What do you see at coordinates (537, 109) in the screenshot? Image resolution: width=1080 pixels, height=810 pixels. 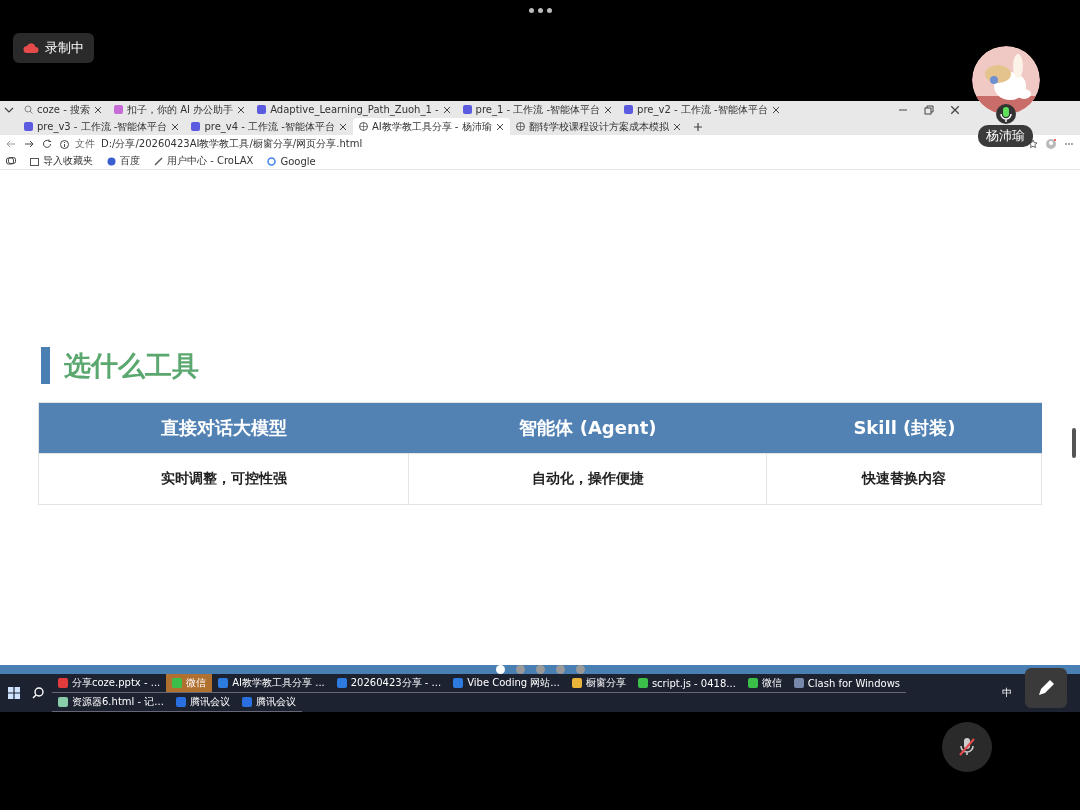 I see `browser-tab: pre_1 - 工作流 -智能体平台` at bounding box center [537, 109].